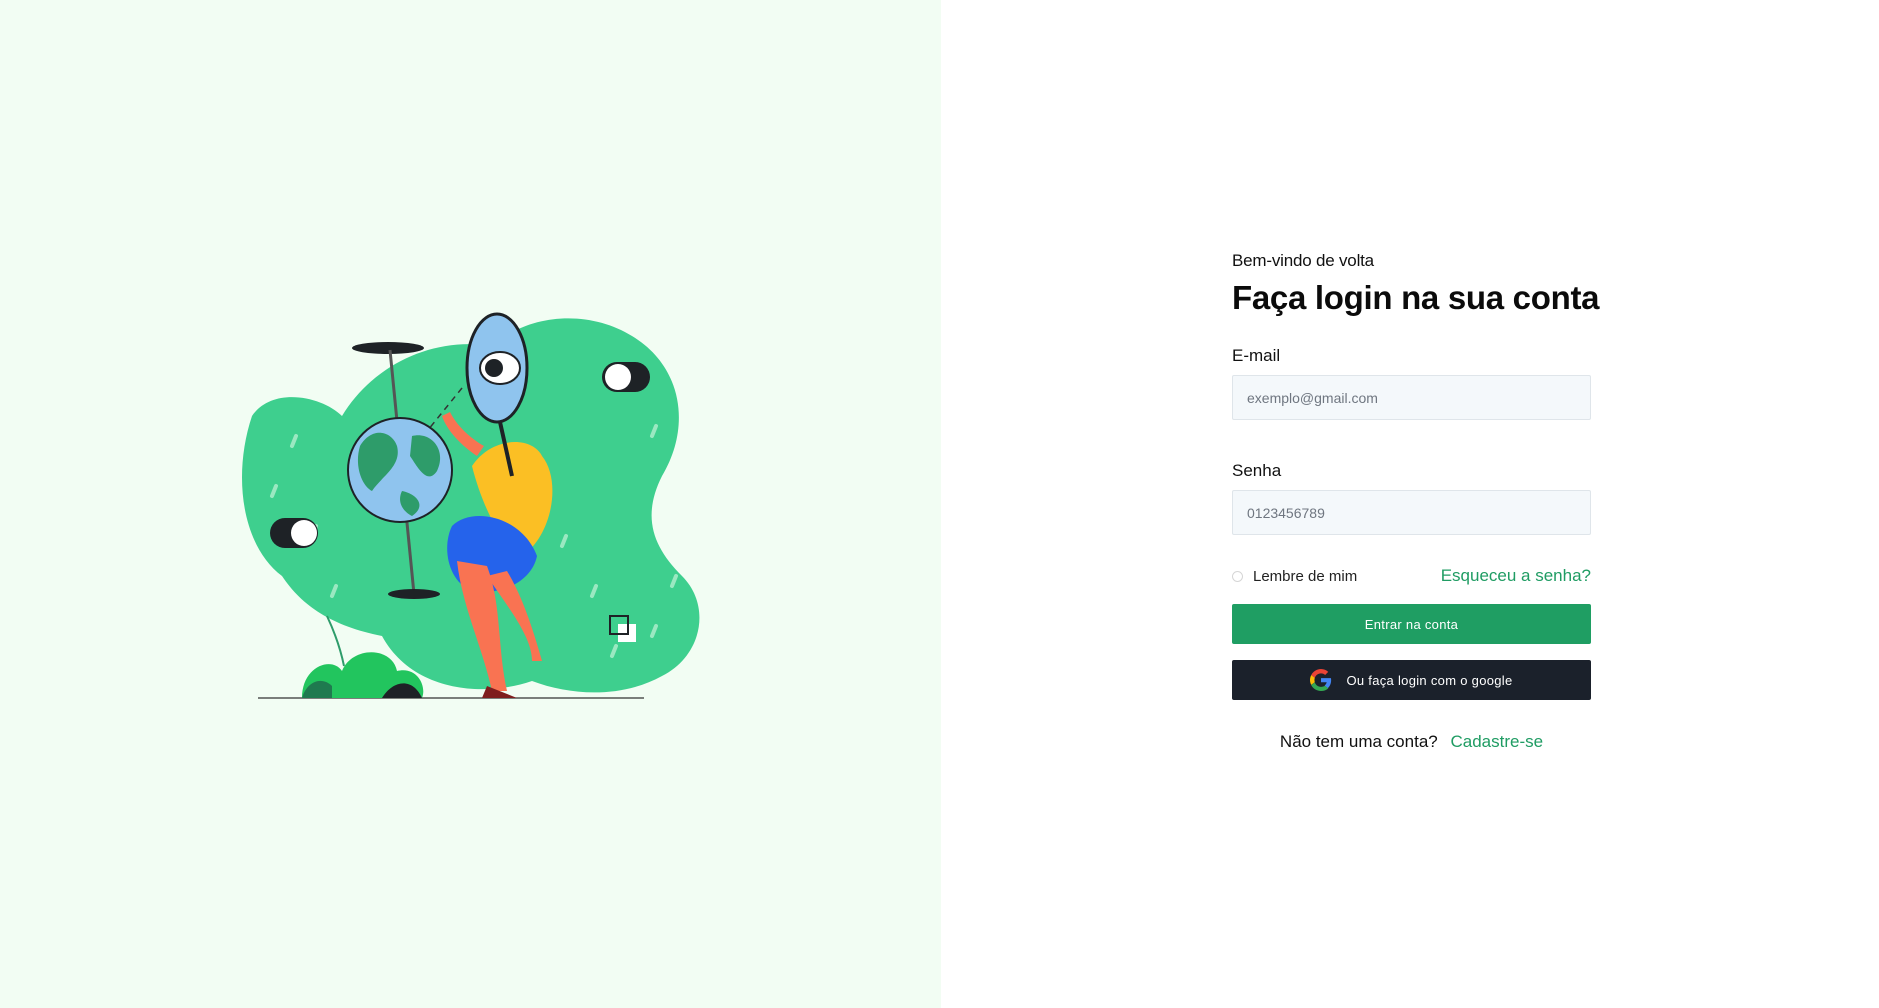  I want to click on signup-row: Não tem uma conta? Cadastre-se, so click(1411, 742).